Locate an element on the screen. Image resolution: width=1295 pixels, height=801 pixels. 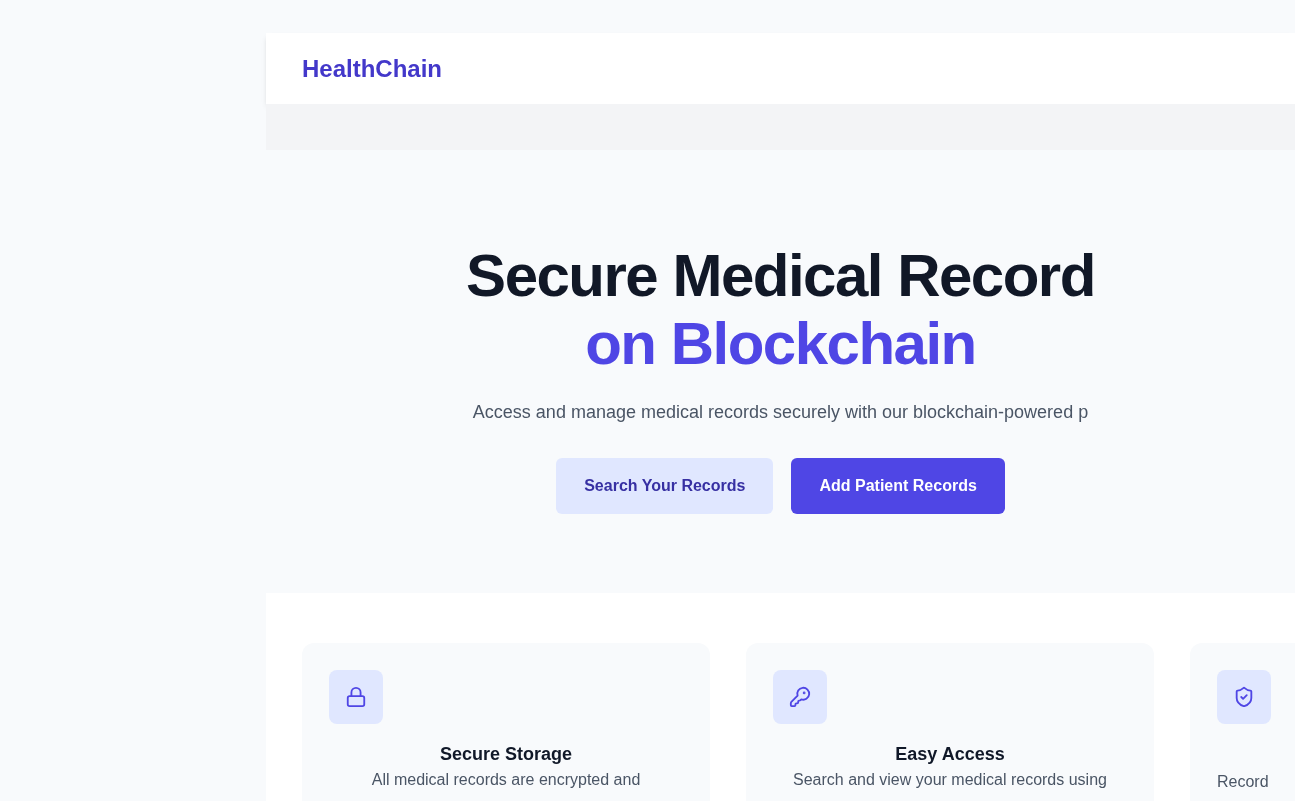
feature-description: All medical records are encrypted and is located at coordinates (506, 780).